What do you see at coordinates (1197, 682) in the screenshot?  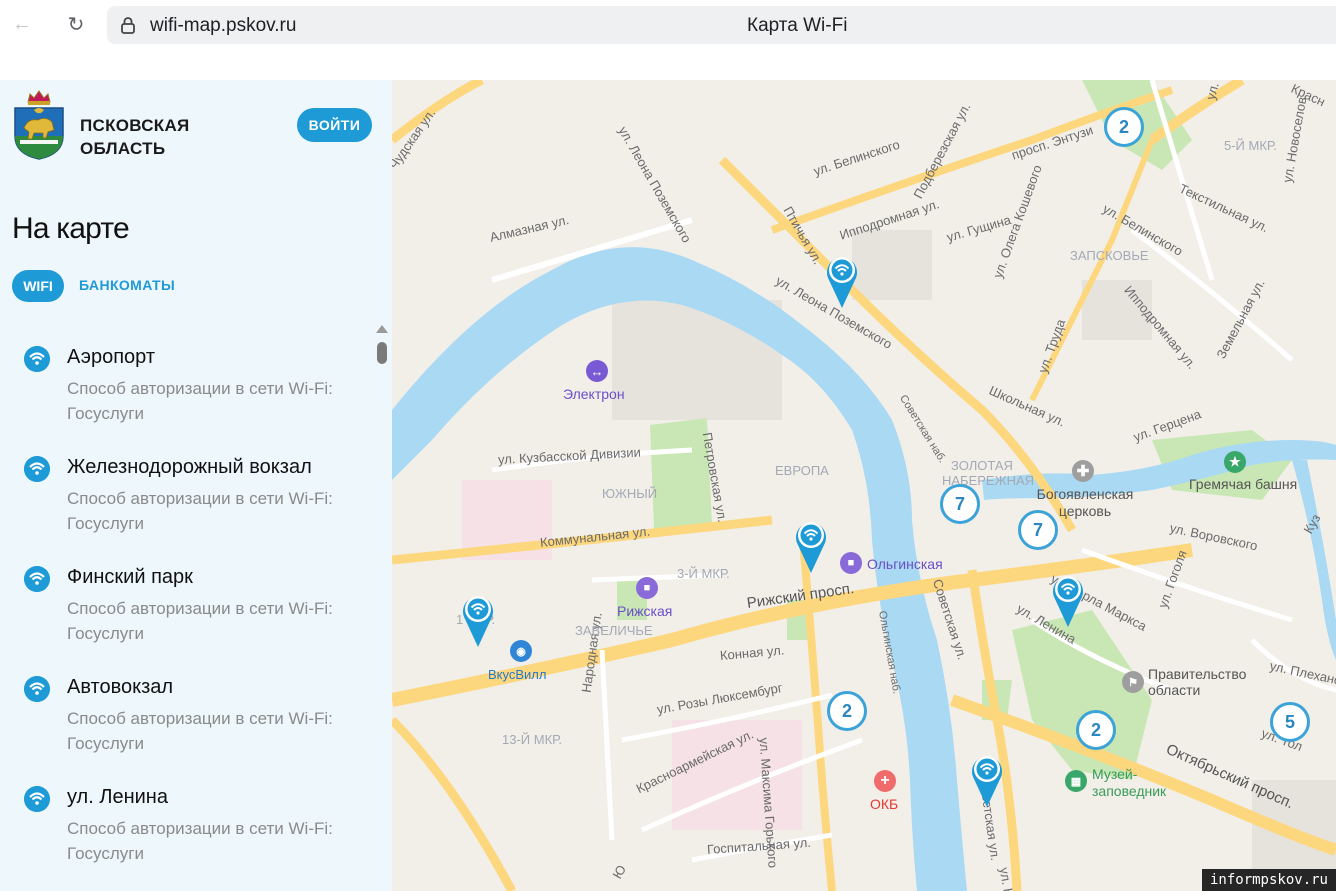 I see `poi-label: Правительство области` at bounding box center [1197, 682].